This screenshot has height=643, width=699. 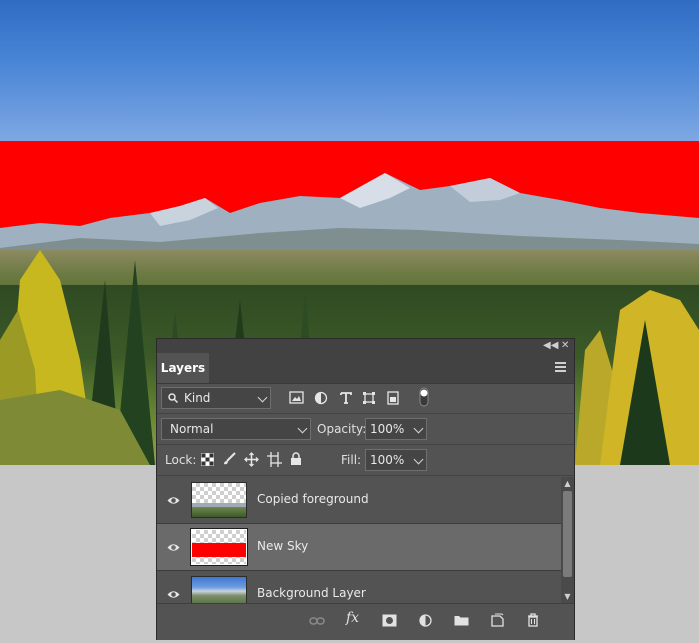 What do you see at coordinates (365, 346) in the screenshot?
I see `panel-title-bar: ◀◀ ✕` at bounding box center [365, 346].